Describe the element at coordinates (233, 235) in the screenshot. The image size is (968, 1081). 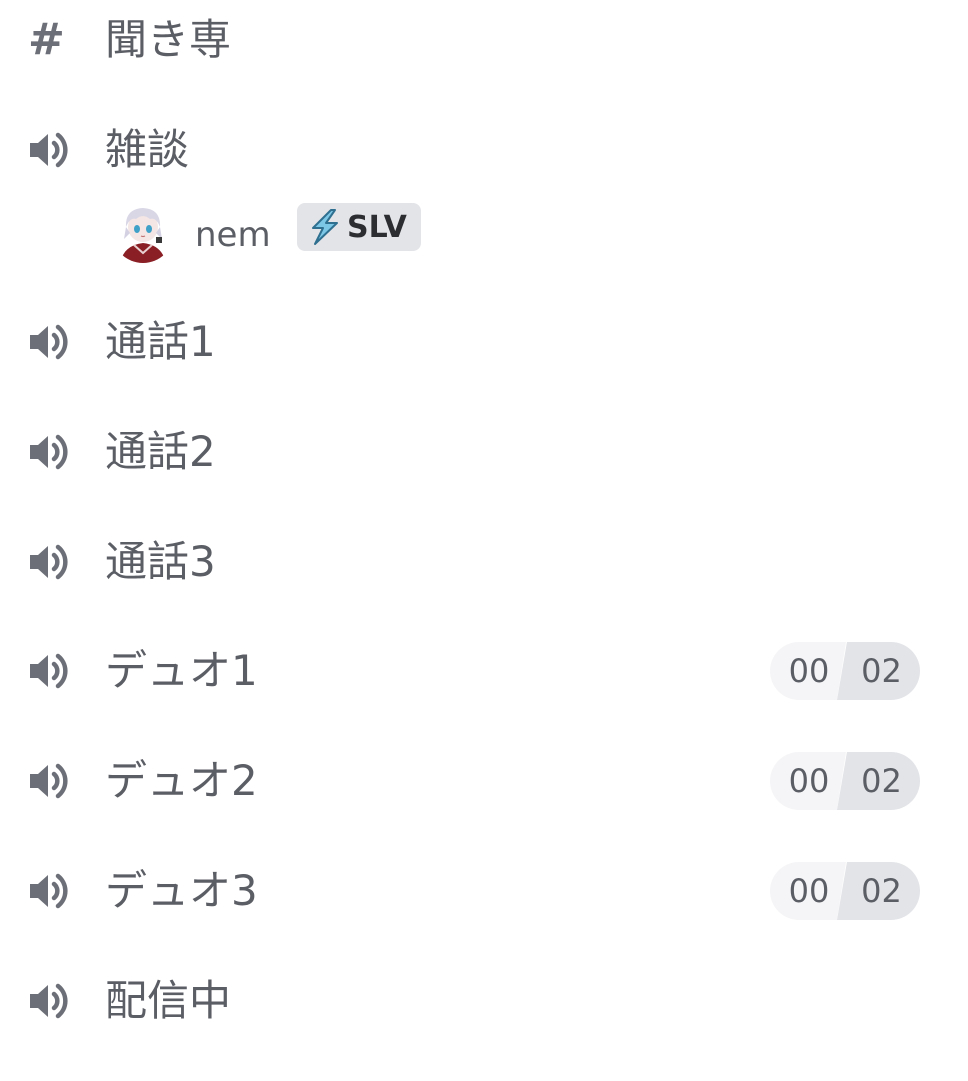
I see `username: nem` at that location.